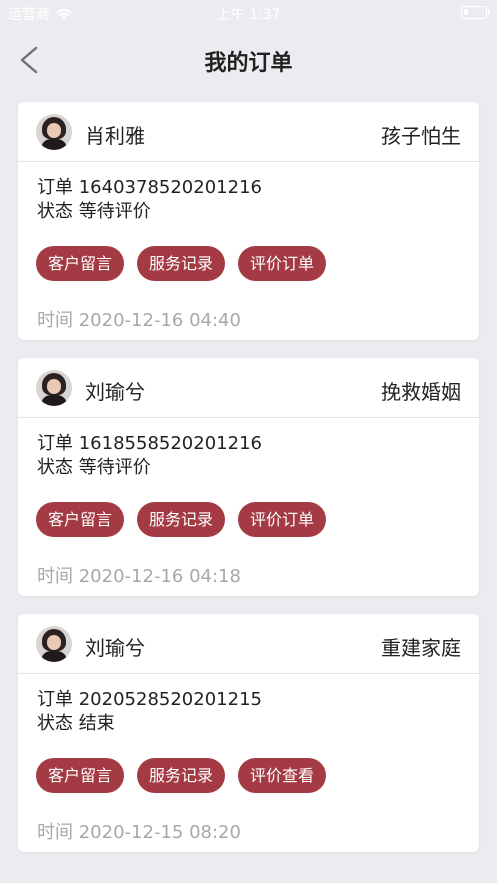 The image size is (497, 883). I want to click on order-time: 时间 2020-12-15 08:20, so click(139, 831).